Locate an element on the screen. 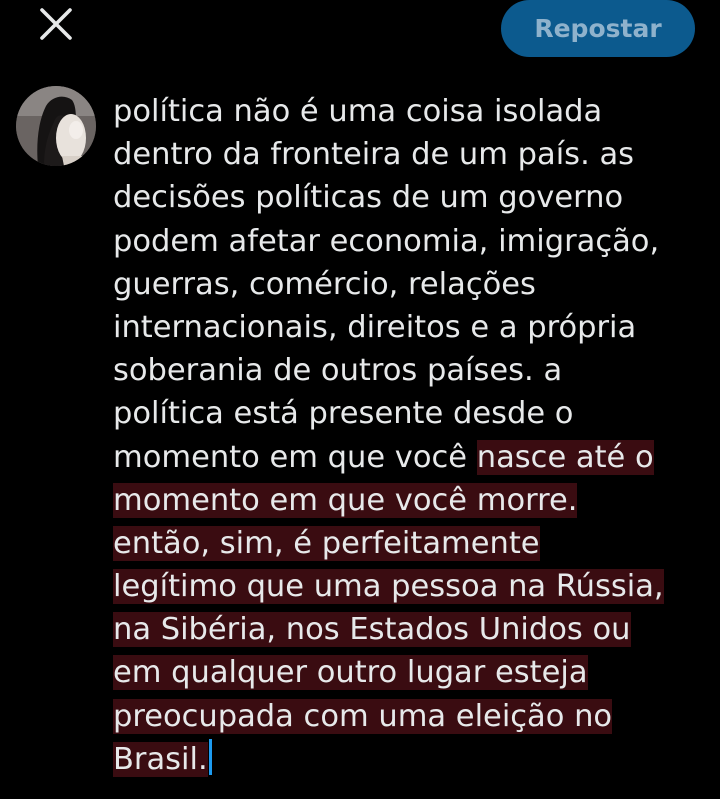 The width and height of the screenshot is (720, 799). compose-text-line: momento em que você nasce até o is located at coordinates (413, 457).